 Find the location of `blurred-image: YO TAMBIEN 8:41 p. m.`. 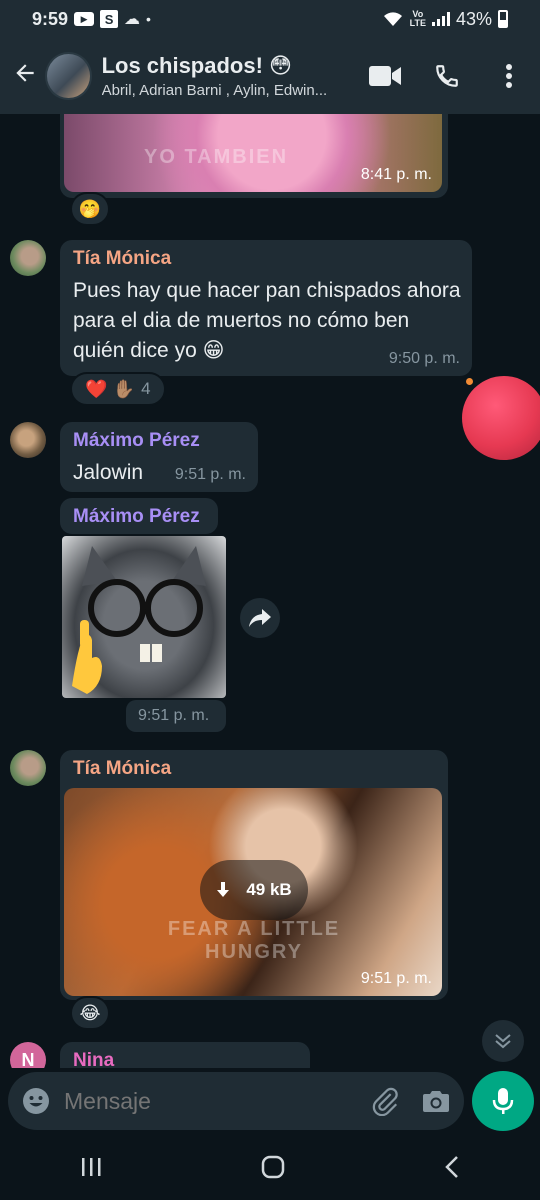

blurred-image: YO TAMBIEN 8:41 p. m. is located at coordinates (253, 153).